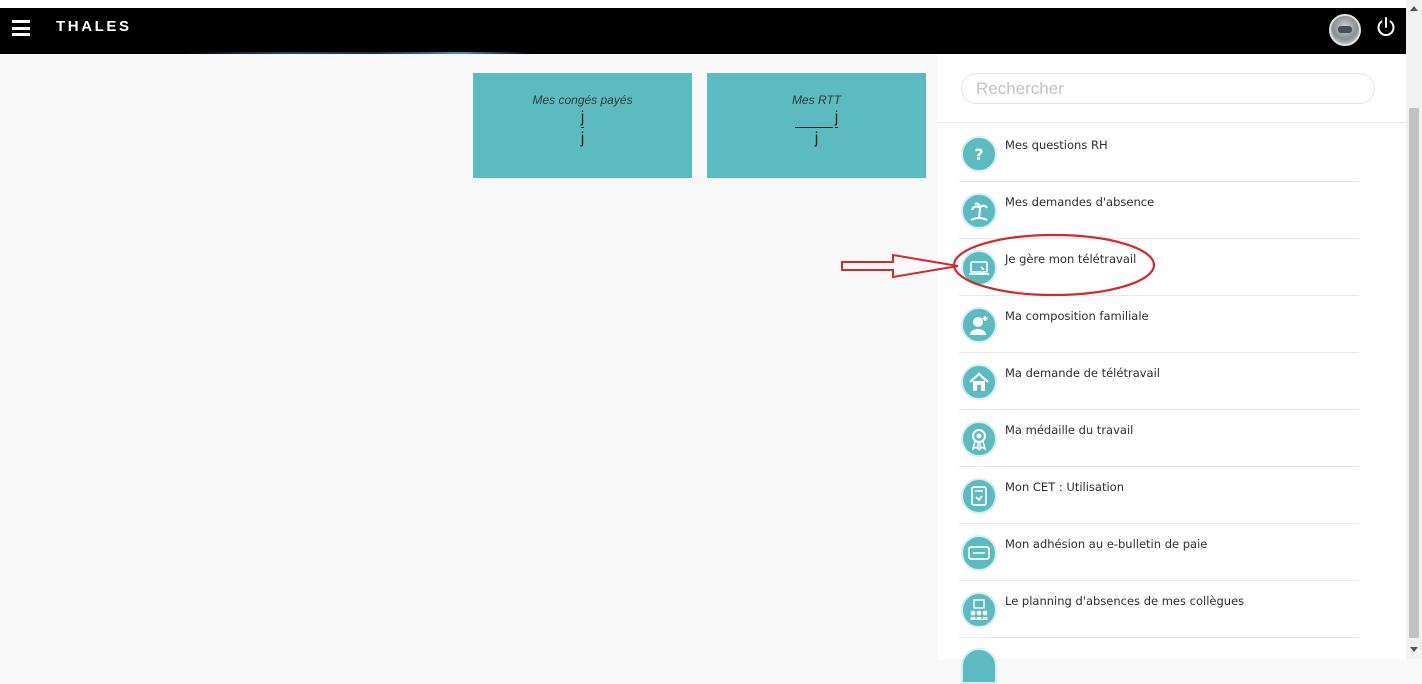  I want to click on tile-underline, so click(813, 127).